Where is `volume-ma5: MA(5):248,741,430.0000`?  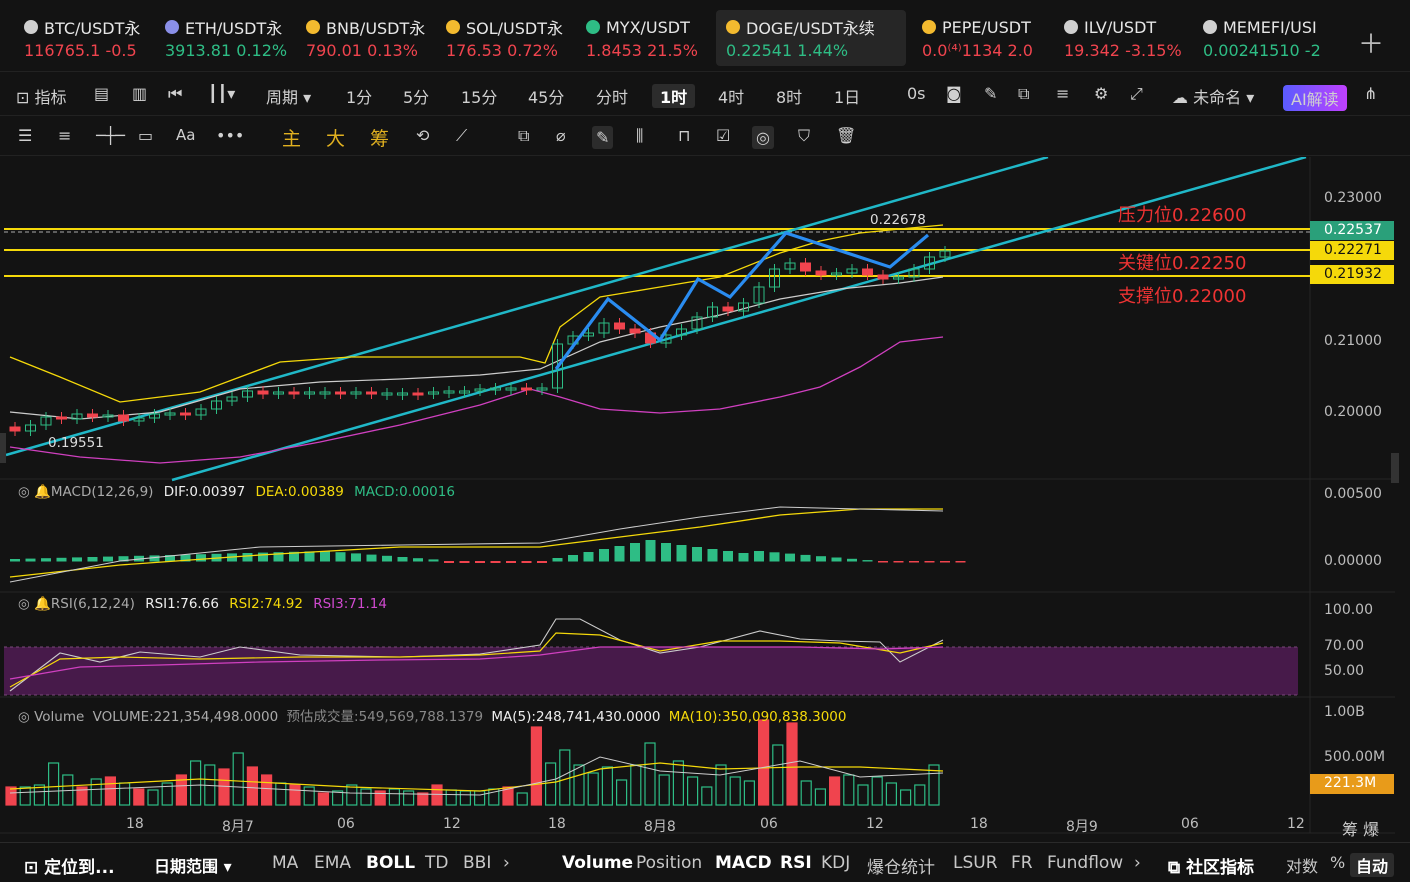 volume-ma5: MA(5):248,741,430.0000 is located at coordinates (576, 717).